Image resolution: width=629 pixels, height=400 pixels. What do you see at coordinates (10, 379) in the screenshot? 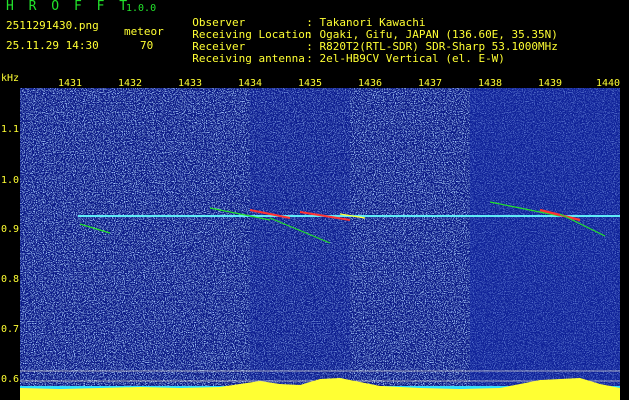
I see `y-tick: 0.6` at bounding box center [10, 379].